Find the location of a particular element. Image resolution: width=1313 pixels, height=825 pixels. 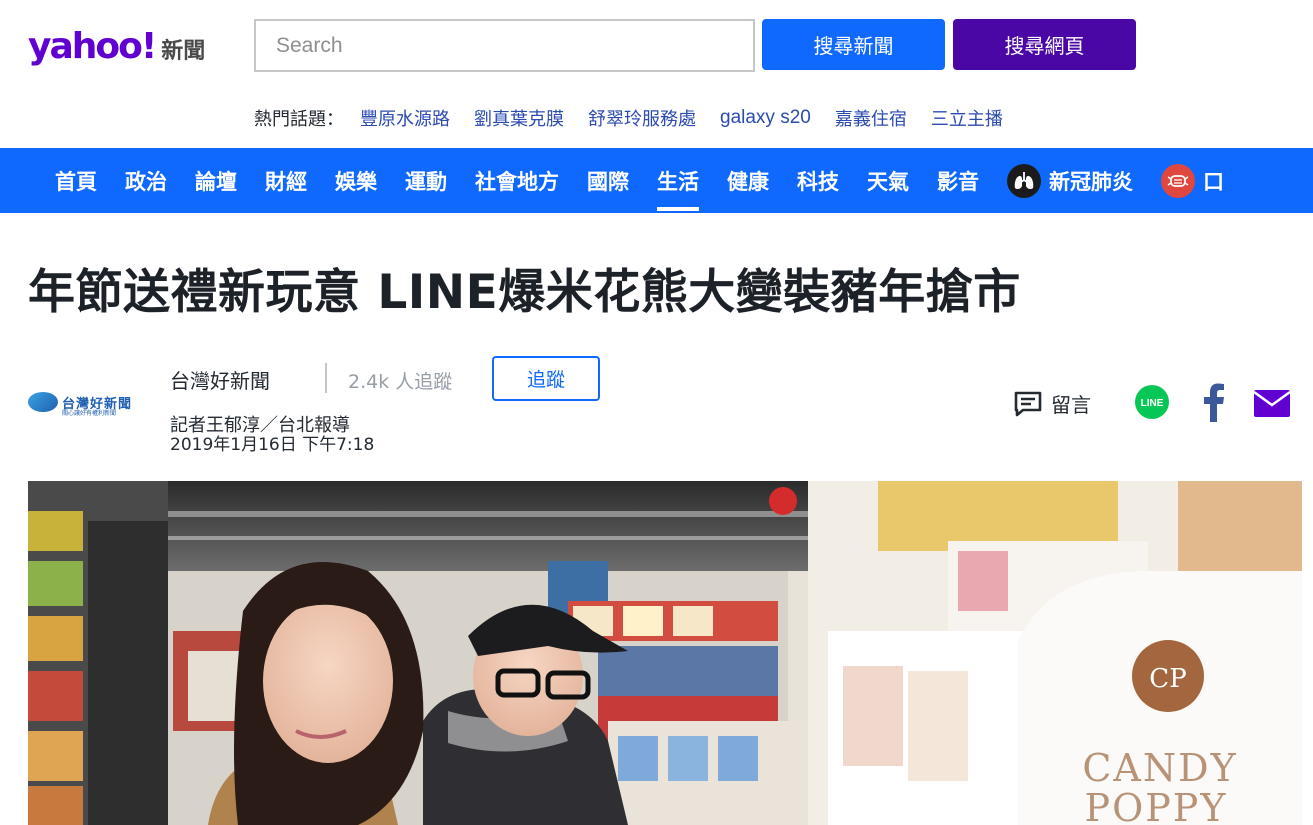

trending-label: 熱門話題： is located at coordinates (299, 119).